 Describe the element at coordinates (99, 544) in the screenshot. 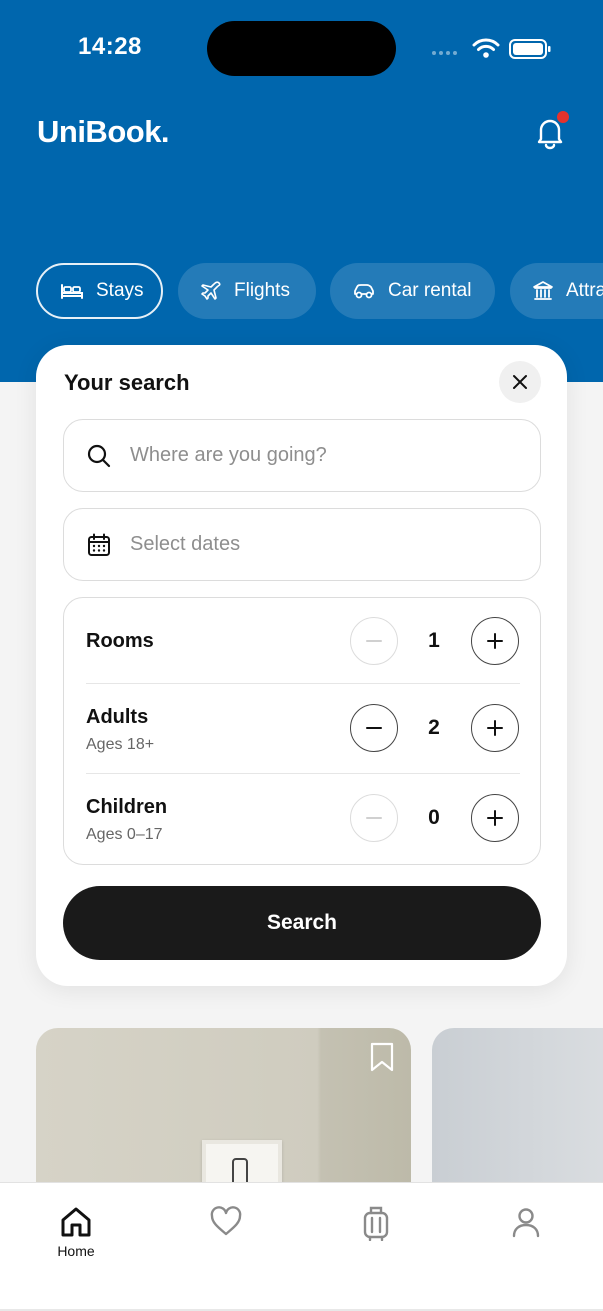

I see `calendar-icon` at that location.